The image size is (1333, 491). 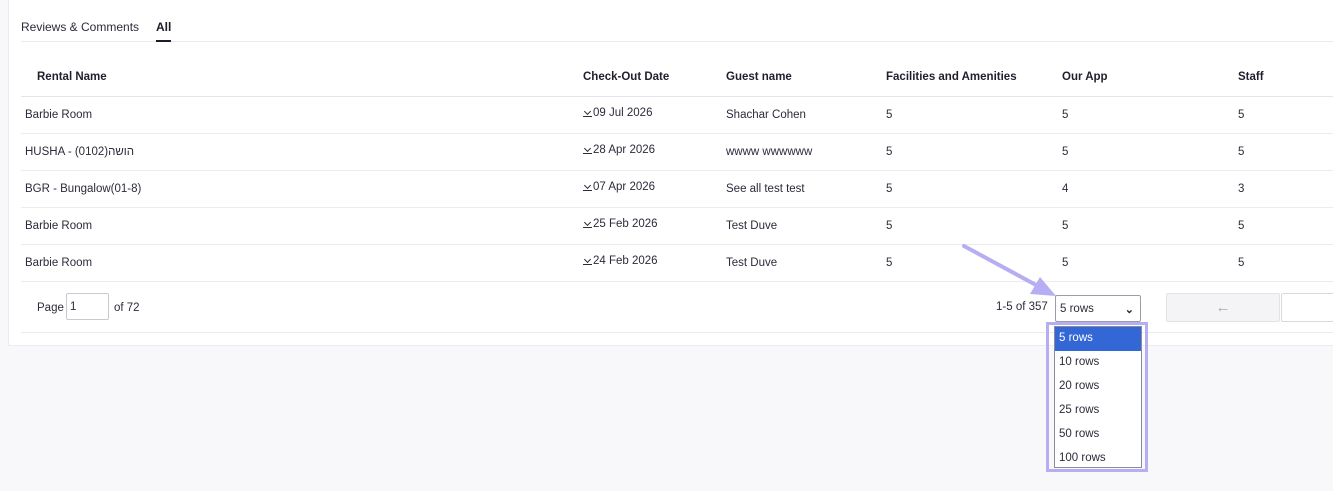 What do you see at coordinates (620, 261) in the screenshot?
I see `checkout-date: 24 Feb 2026` at bounding box center [620, 261].